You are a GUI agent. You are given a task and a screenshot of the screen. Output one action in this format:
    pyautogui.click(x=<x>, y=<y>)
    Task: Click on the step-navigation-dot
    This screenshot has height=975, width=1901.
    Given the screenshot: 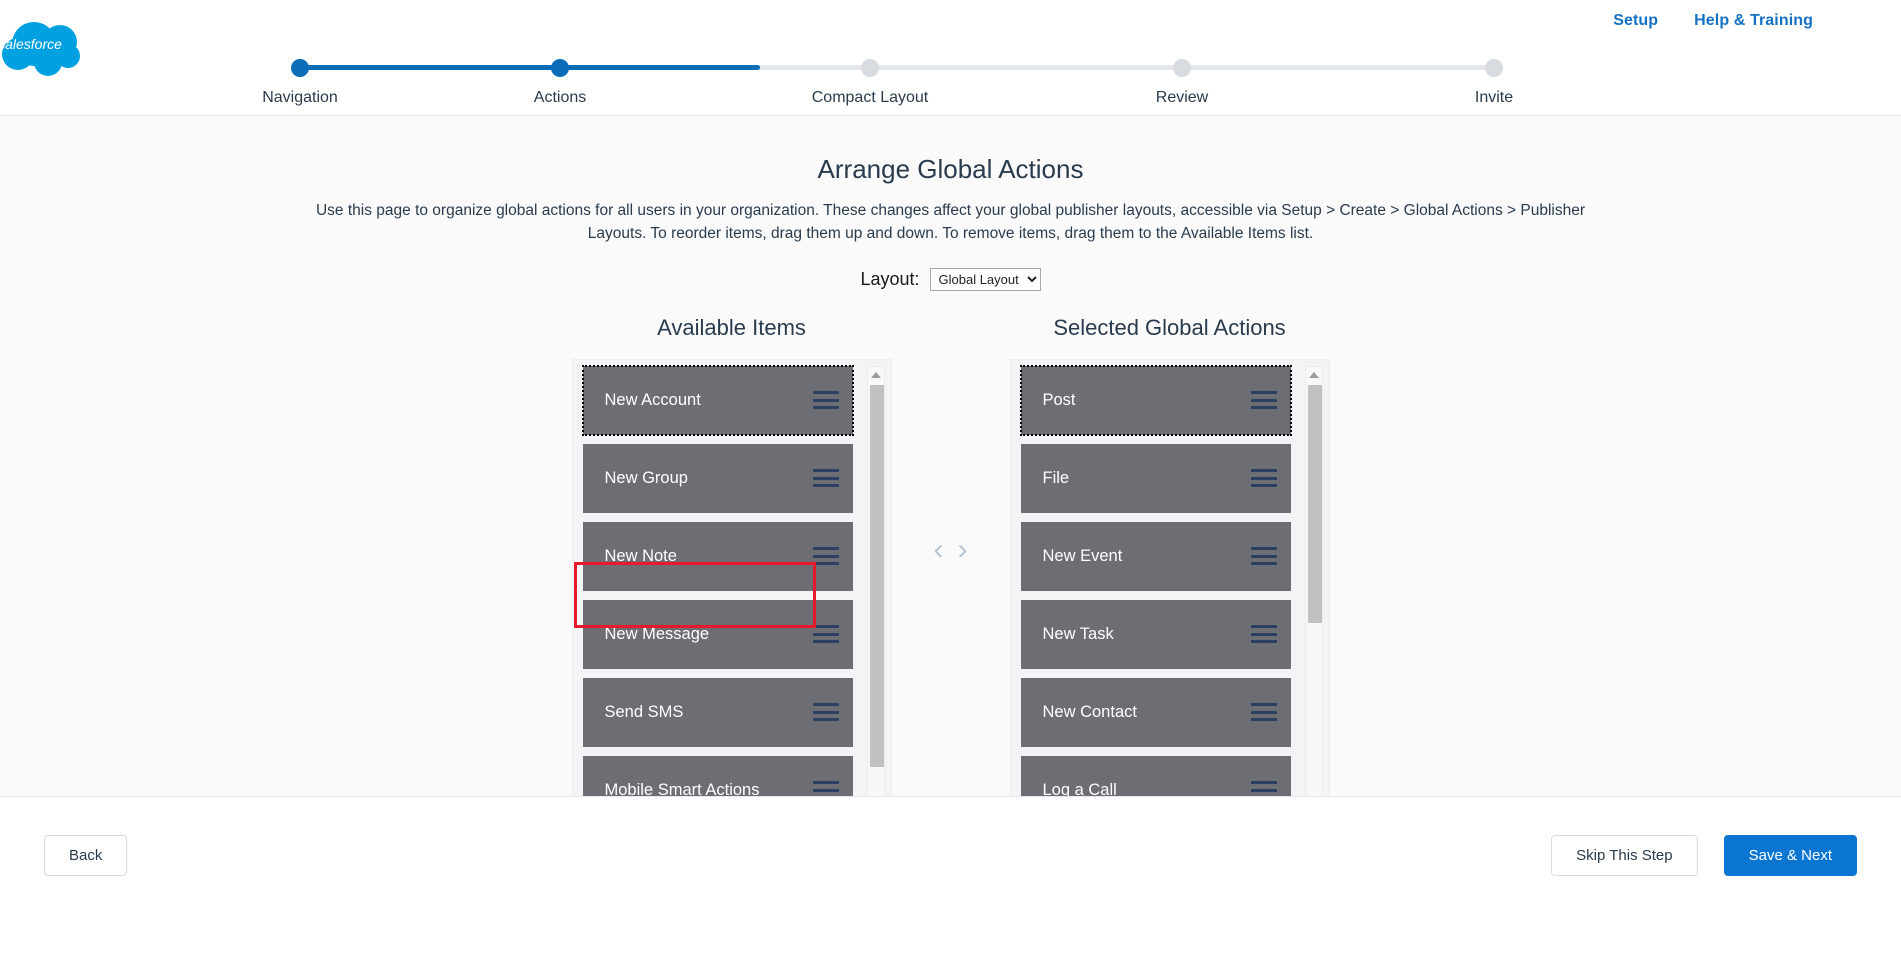 What is the action you would take?
    pyautogui.click(x=300, y=68)
    